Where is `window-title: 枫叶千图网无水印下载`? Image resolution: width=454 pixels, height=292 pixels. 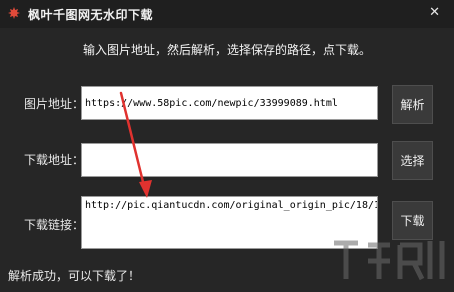
window-title: 枫叶千图网无水印下载 is located at coordinates (91, 15).